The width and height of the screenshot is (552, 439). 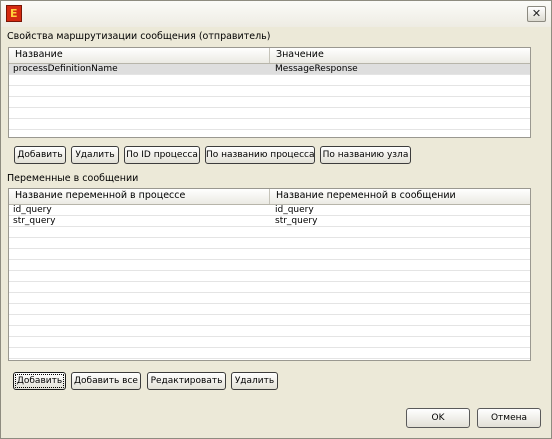 I want to click on ok-button: OK, so click(x=438, y=418).